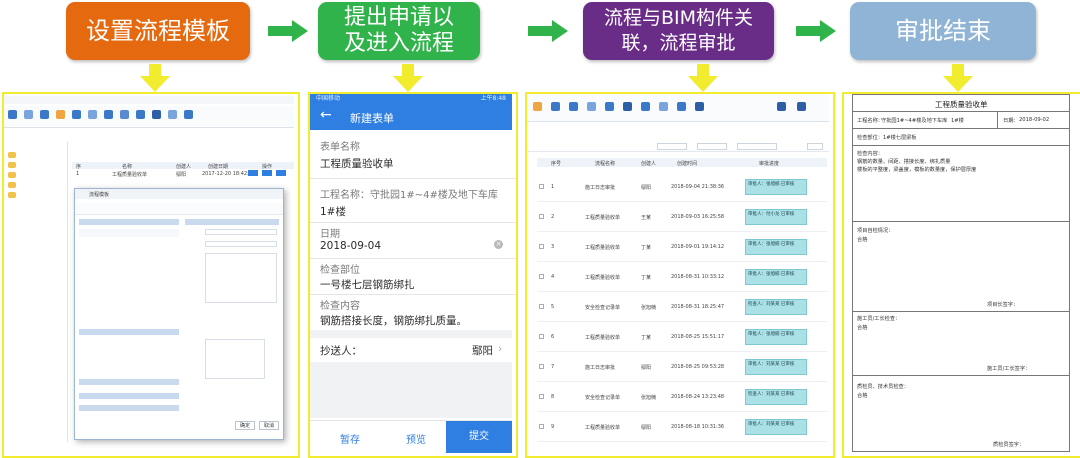 The image size is (1080, 458). Describe the element at coordinates (682, 277) in the screenshot. I see `bim-table-row: 4 工程质量验收单 丁某 2018-08-31 10:33:12 审批人：张旭楠 已审核` at that location.